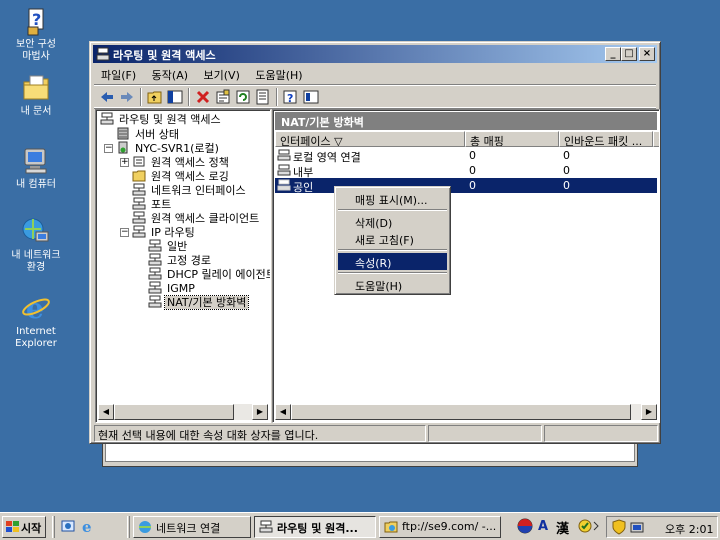  I want to click on tree-node-server: NYC-SVR1(로컬), so click(168, 148).